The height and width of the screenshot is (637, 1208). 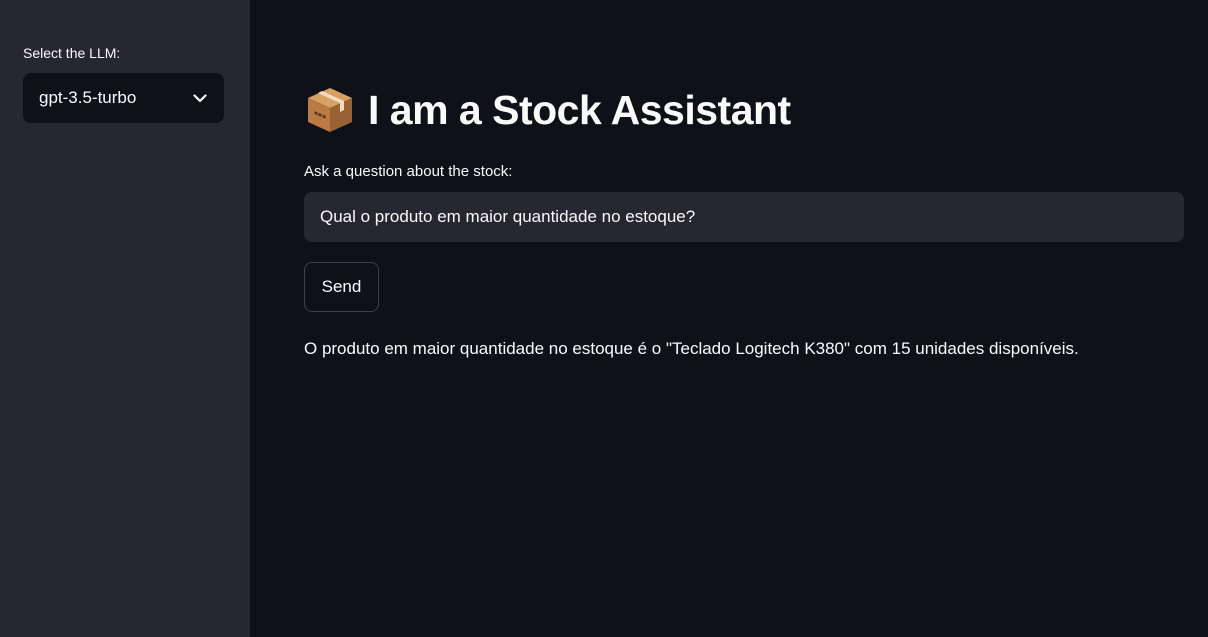 I want to click on page-title-row: ▪▪▪ I am a Stock Assistant, so click(x=547, y=110).